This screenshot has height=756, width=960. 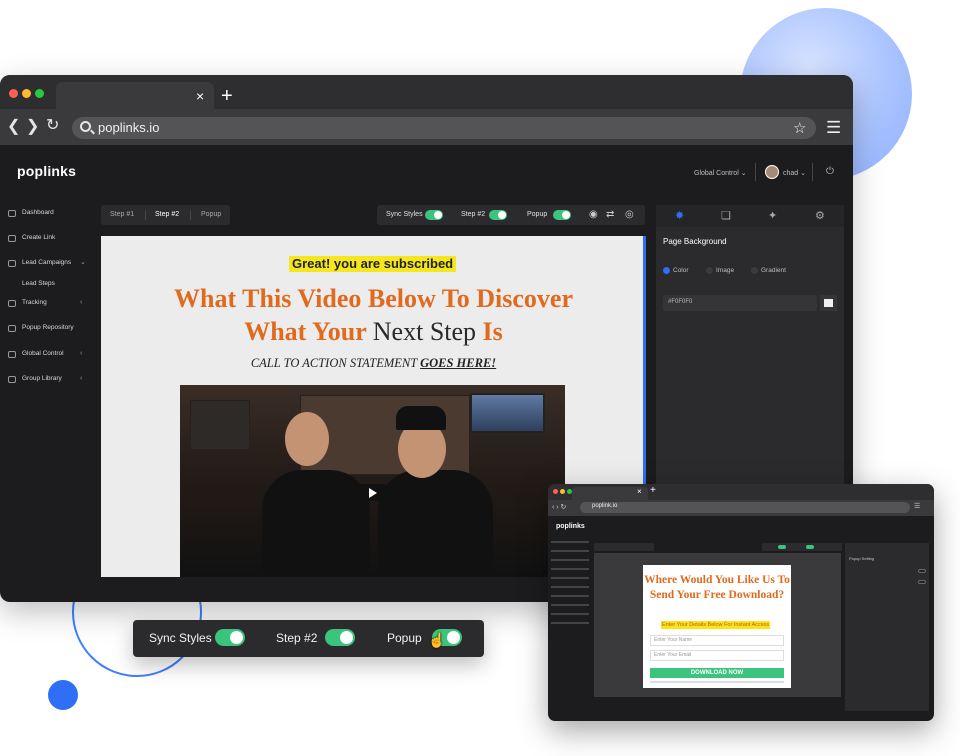 What do you see at coordinates (373, 363) in the screenshot?
I see `cta-statement: CALL TO ACTION STATEMENT GOES HERE!` at bounding box center [373, 363].